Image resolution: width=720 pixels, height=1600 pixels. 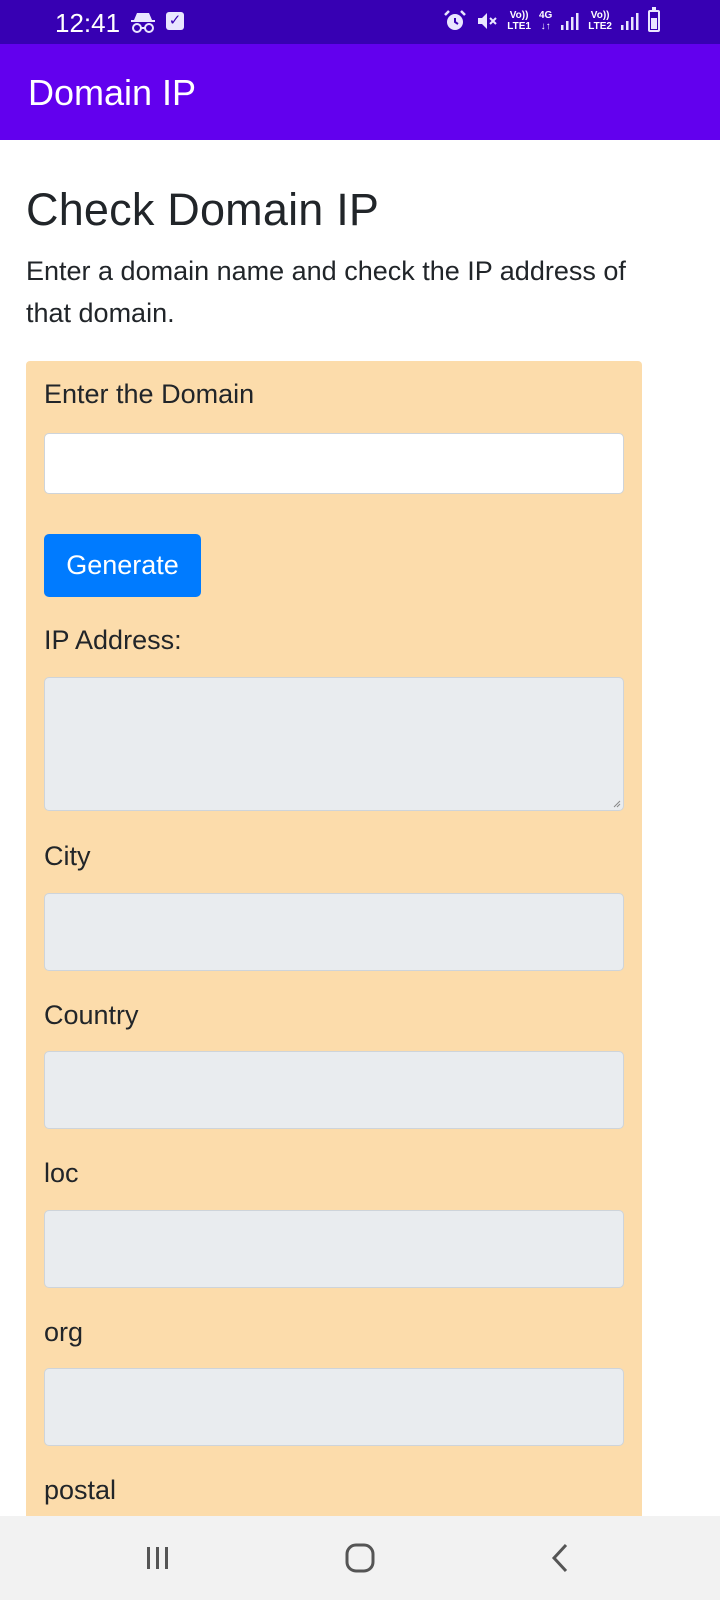 I want to click on recent-apps-button, so click(x=158, y=1558).